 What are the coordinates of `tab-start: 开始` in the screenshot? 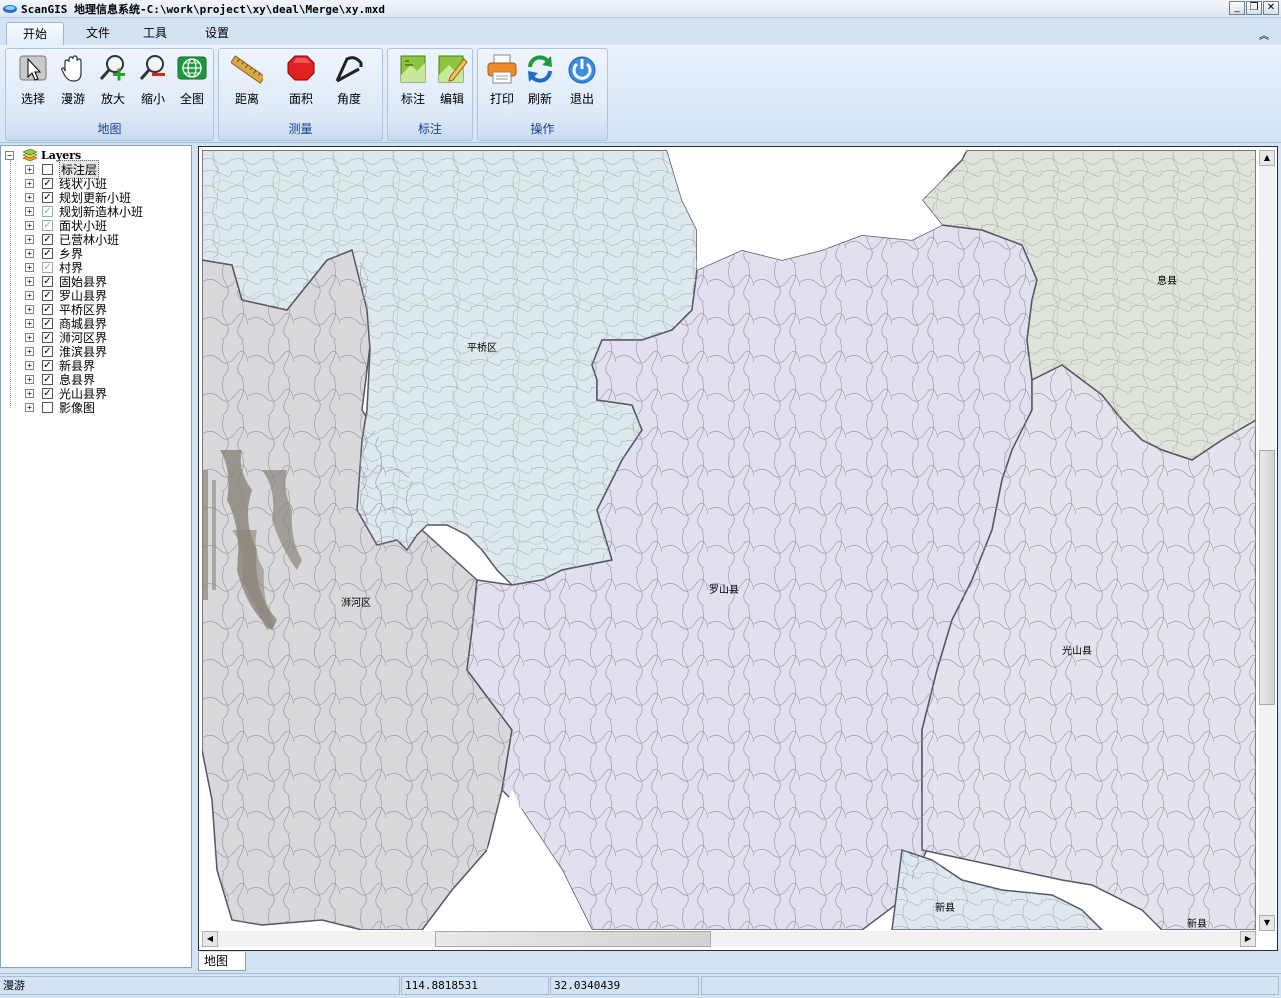 It's located at (35, 33).